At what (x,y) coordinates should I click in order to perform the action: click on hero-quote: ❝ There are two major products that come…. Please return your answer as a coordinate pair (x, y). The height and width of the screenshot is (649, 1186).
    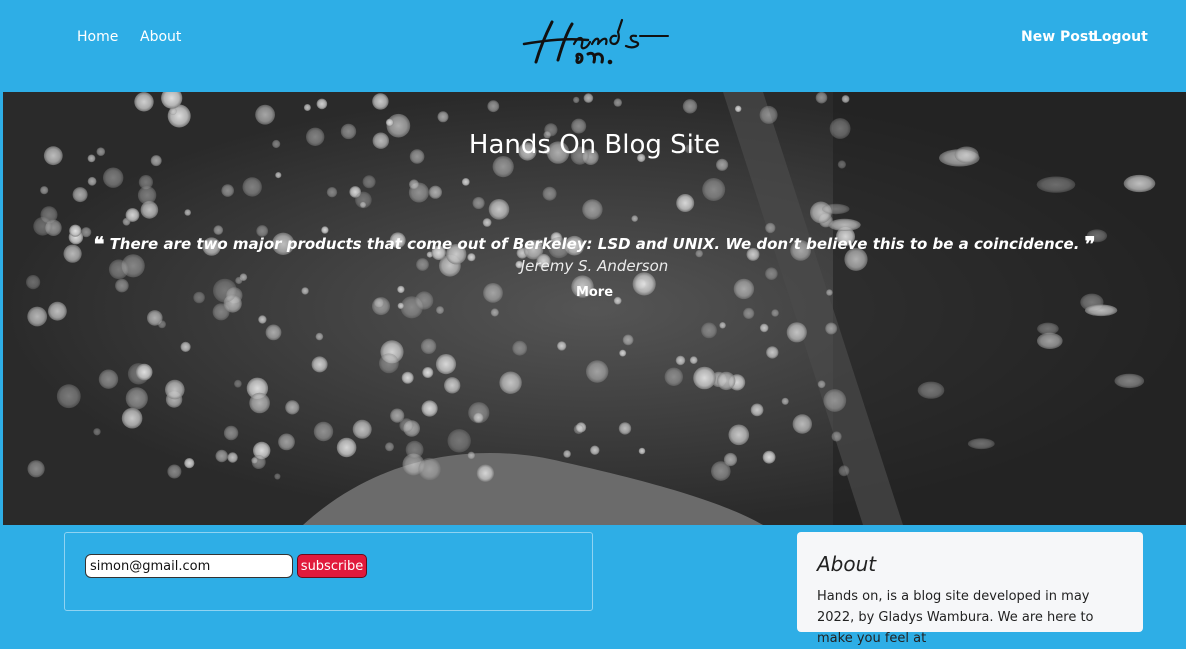
    Looking at the image, I should click on (594, 244).